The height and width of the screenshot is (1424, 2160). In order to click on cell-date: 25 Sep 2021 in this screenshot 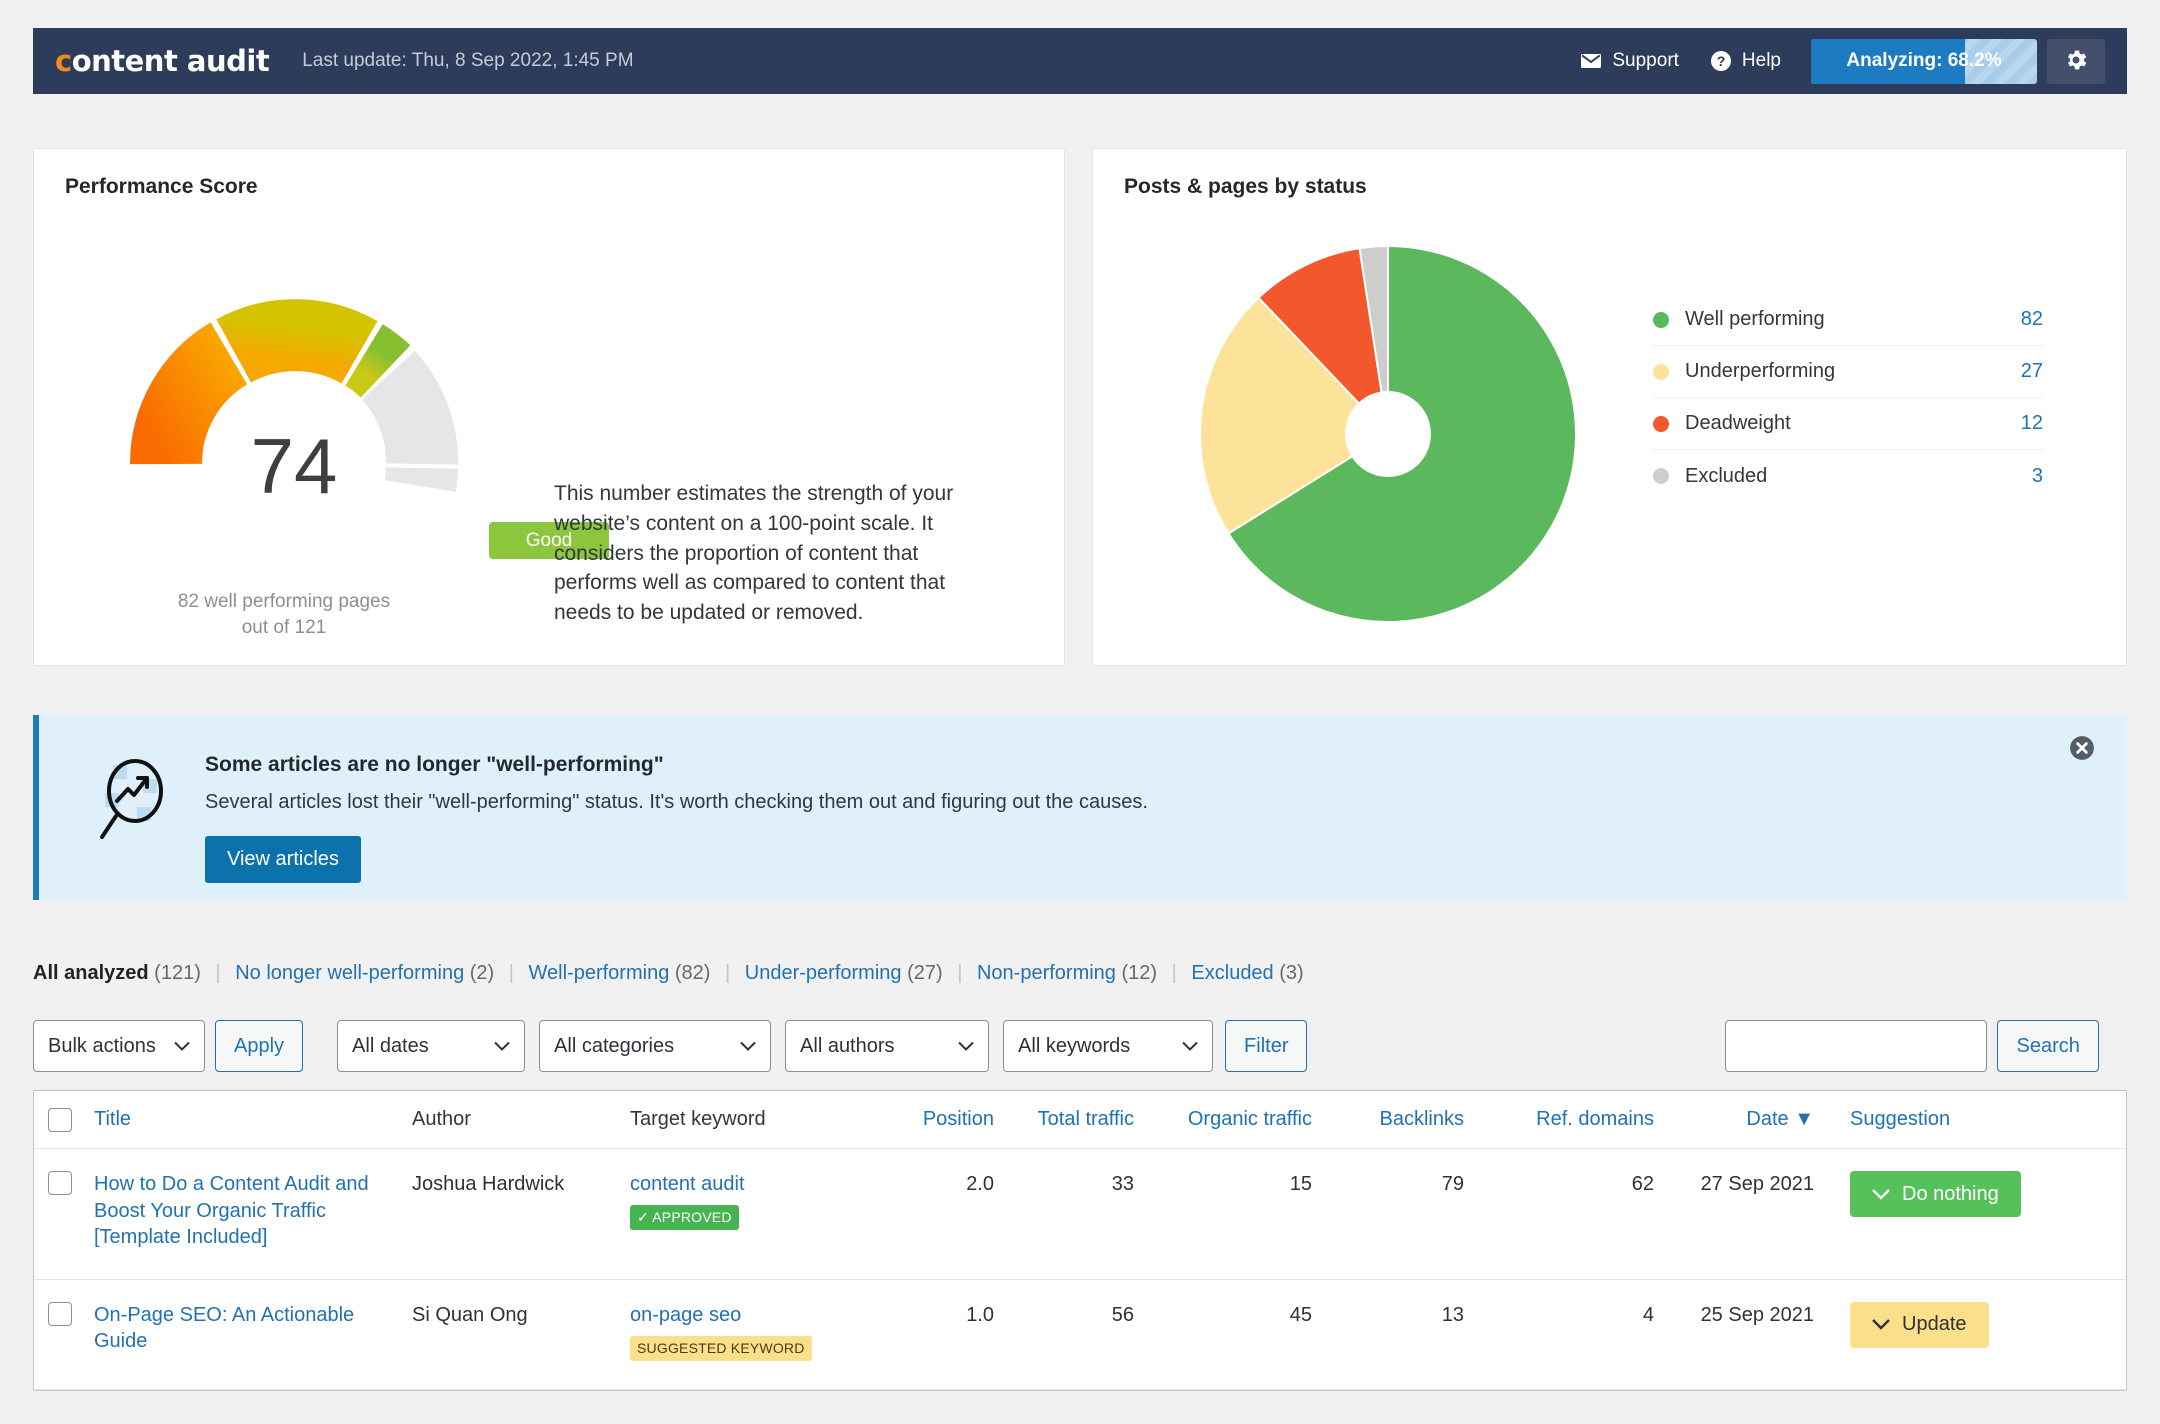, I will do `click(1757, 1314)`.